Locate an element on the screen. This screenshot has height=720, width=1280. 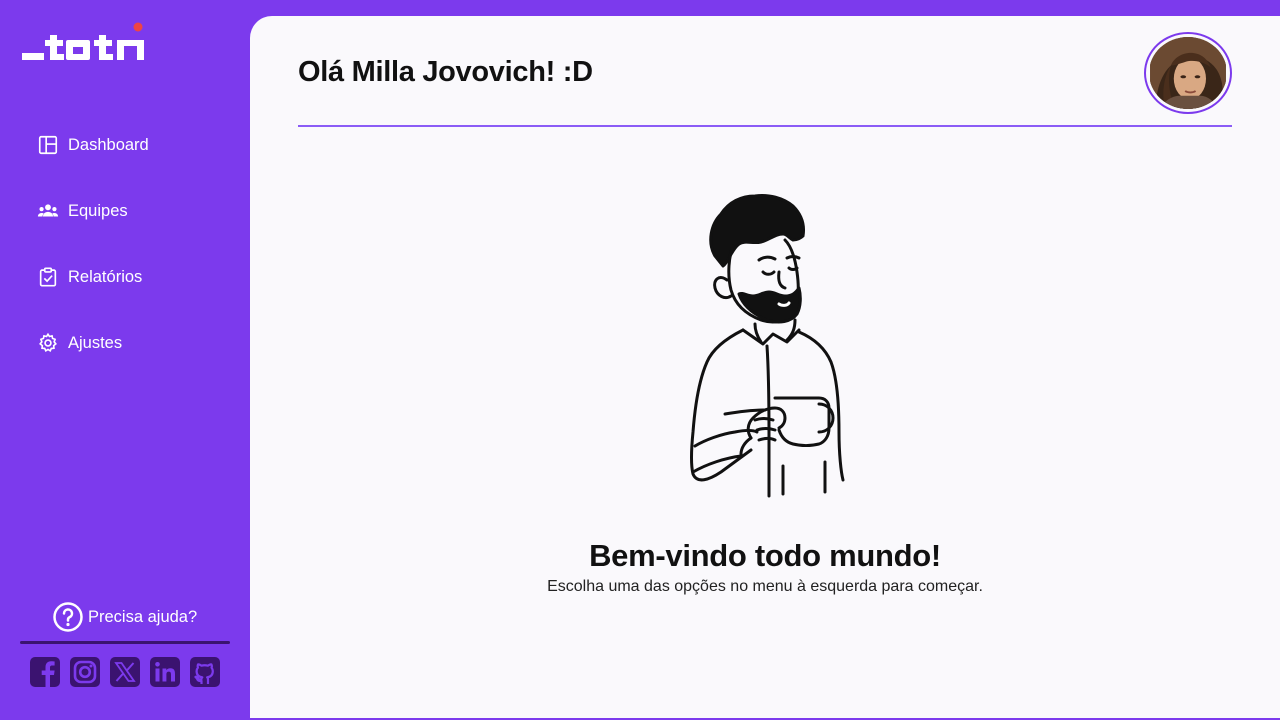
social-links is located at coordinates (129, 672).